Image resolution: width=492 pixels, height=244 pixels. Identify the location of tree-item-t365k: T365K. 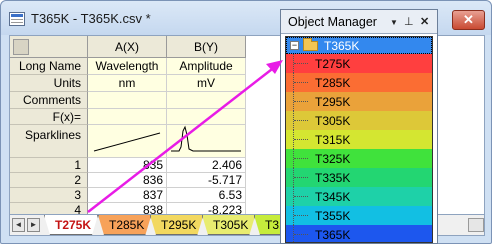
(359, 233).